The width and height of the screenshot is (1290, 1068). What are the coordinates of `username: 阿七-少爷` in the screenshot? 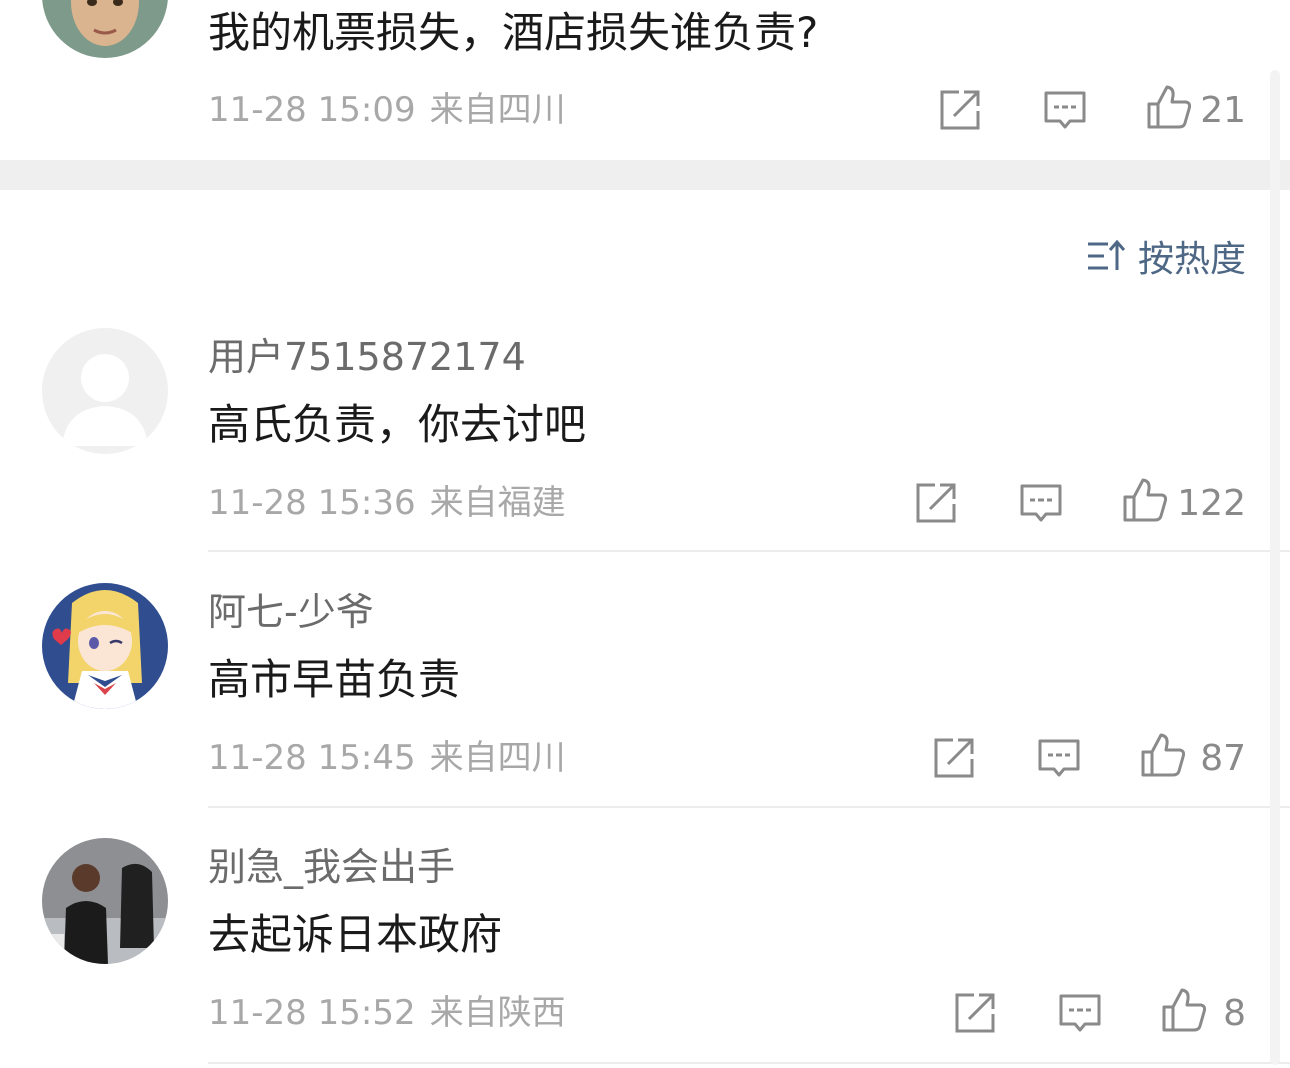 It's located at (291, 612).